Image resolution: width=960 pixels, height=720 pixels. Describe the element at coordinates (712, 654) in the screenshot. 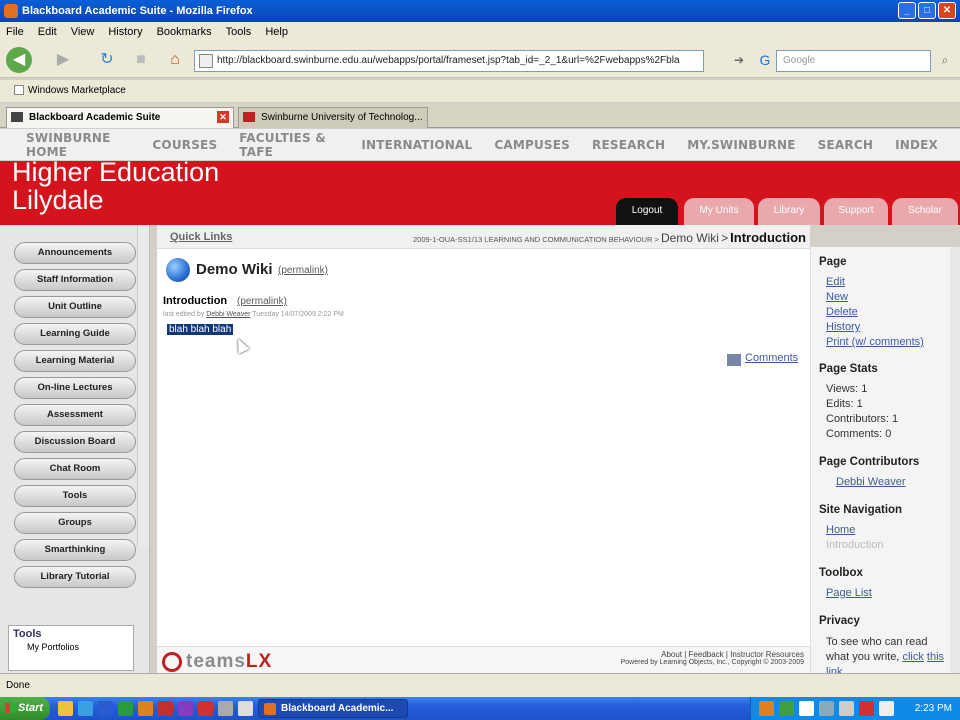

I see `footer-link-row: About | Feedback | Instructor Resources` at that location.